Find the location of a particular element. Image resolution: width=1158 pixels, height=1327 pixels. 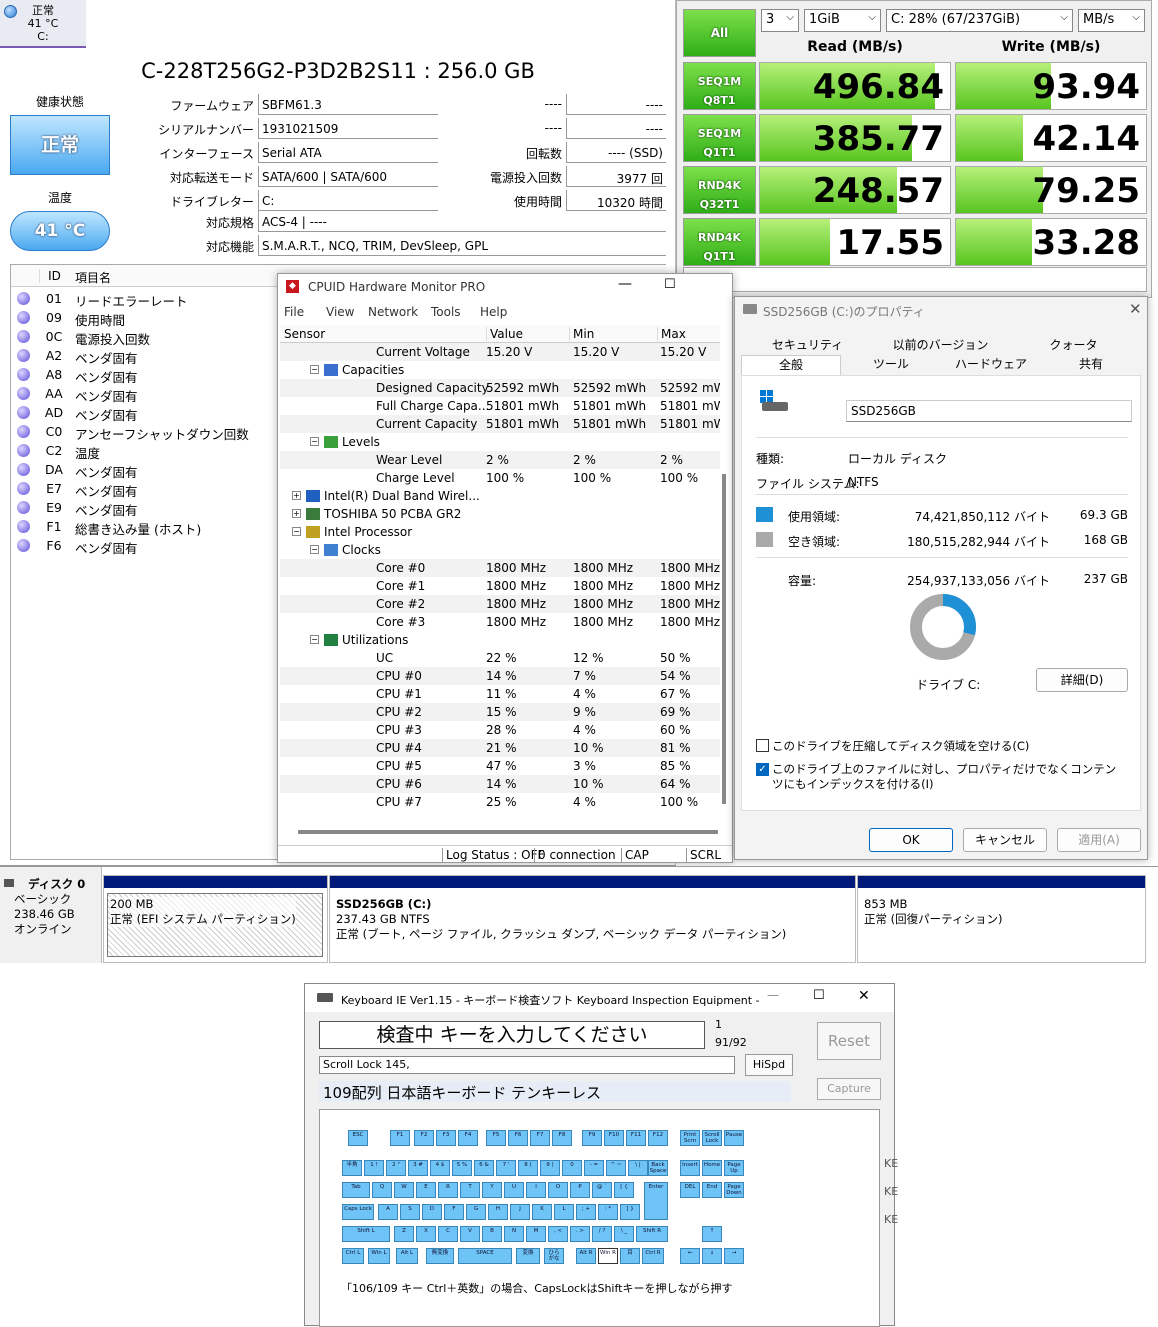

key-1-12: ^ ~ is located at coordinates (616, 1168).